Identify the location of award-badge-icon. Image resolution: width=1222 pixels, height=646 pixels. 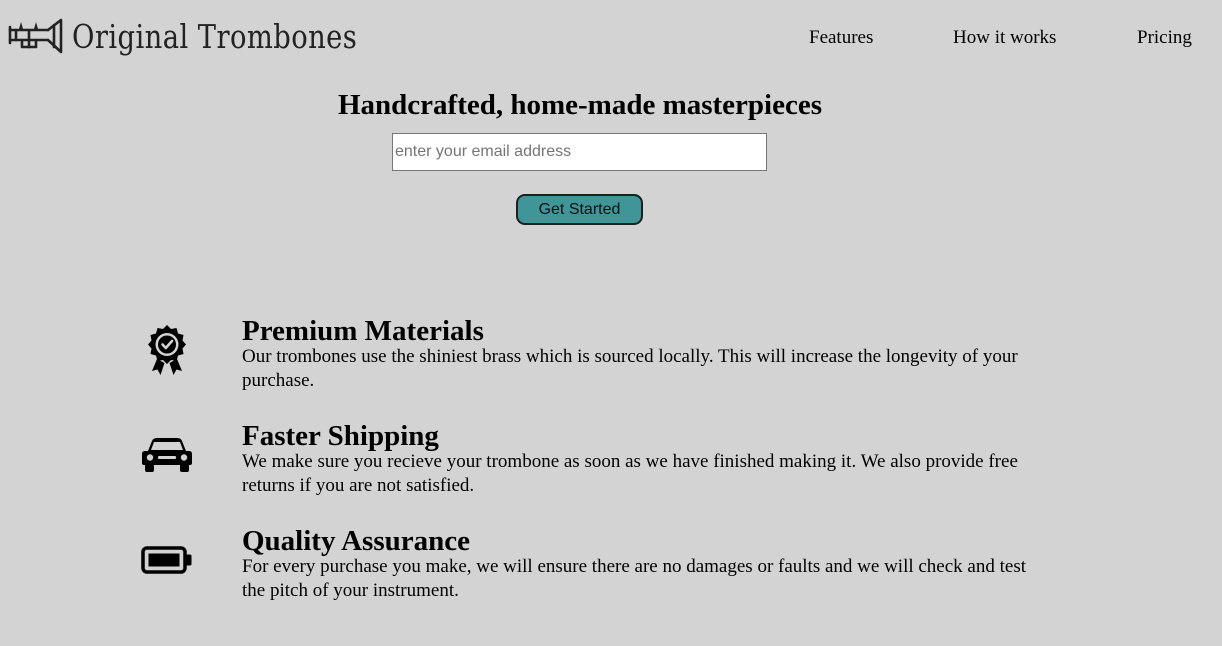
(167, 350).